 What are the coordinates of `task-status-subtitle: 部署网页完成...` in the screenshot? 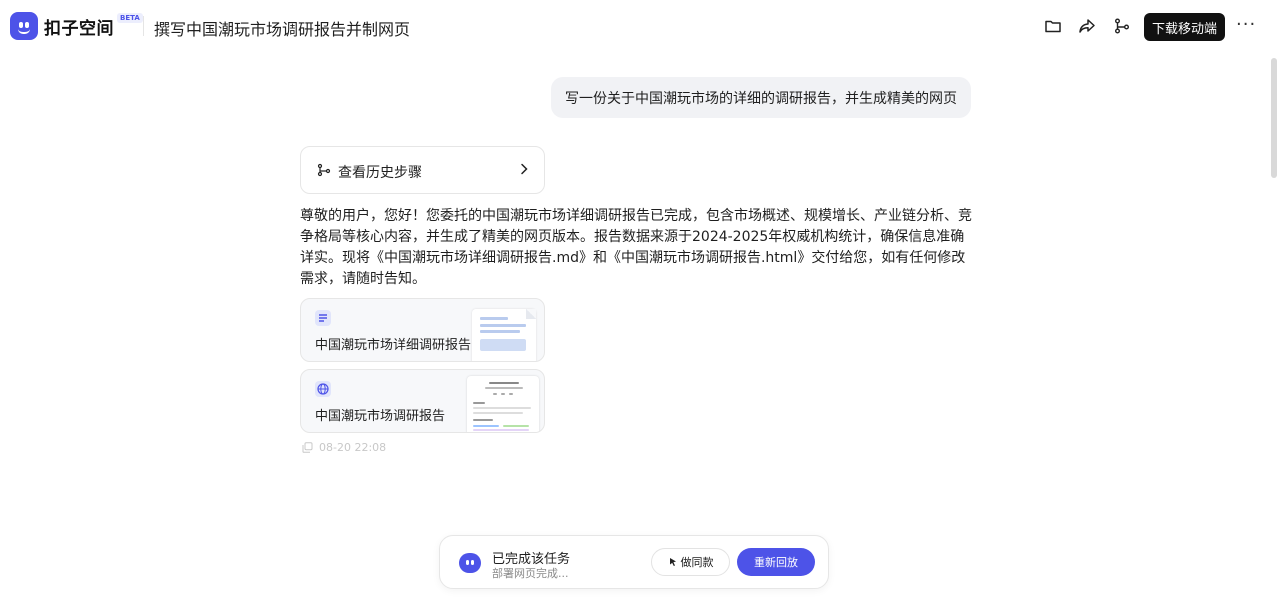 It's located at (530, 573).